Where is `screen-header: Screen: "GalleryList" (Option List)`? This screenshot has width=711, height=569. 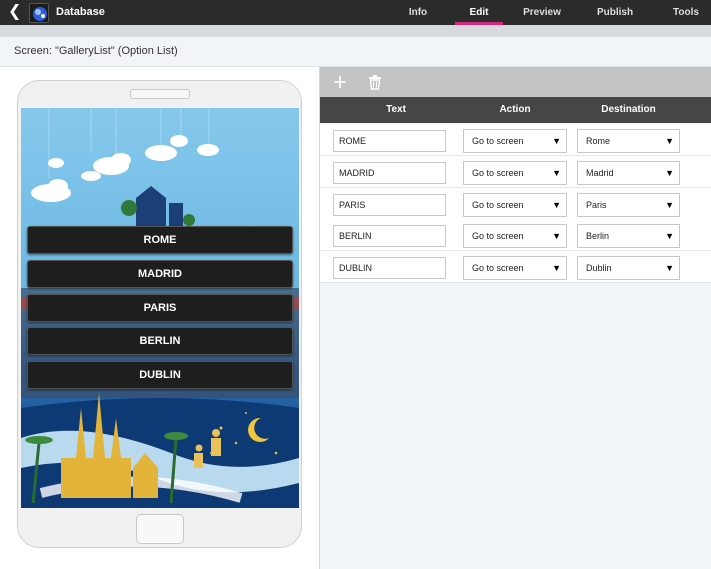
screen-header: Screen: "GalleryList" (Option List) is located at coordinates (355, 52).